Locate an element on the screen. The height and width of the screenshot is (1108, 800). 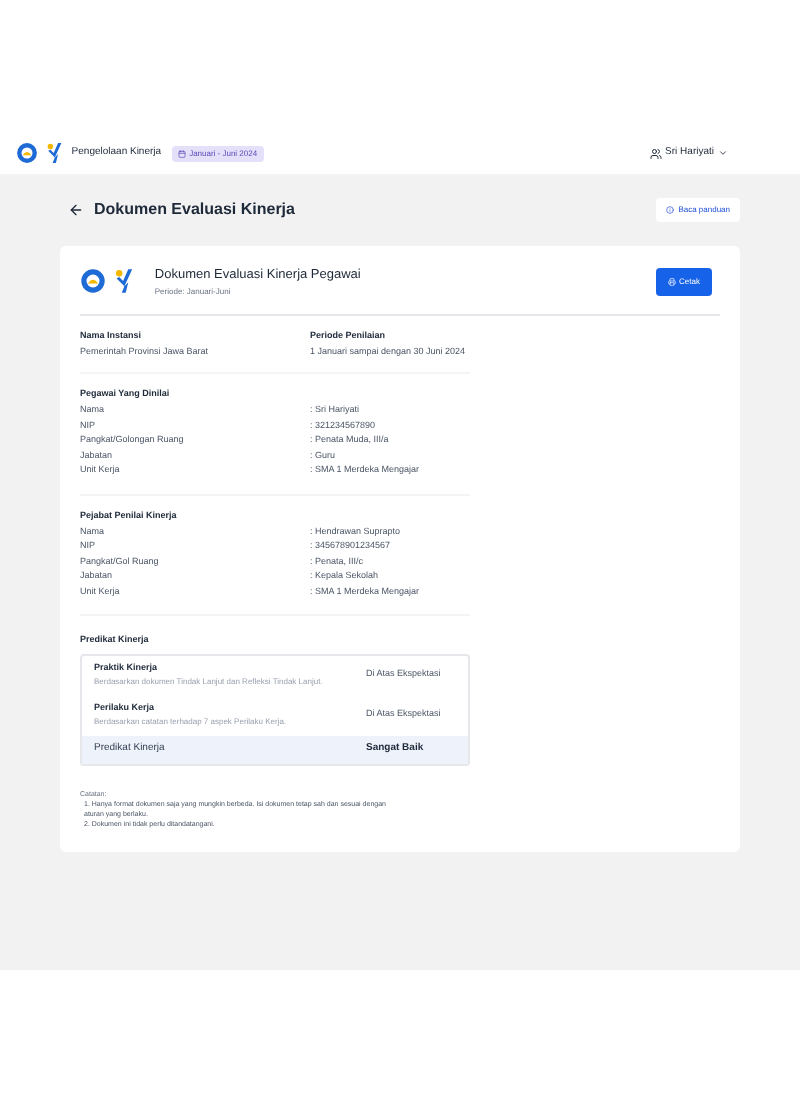
page-title: Dokumen Evaluasi Kinerja is located at coordinates (194, 210).